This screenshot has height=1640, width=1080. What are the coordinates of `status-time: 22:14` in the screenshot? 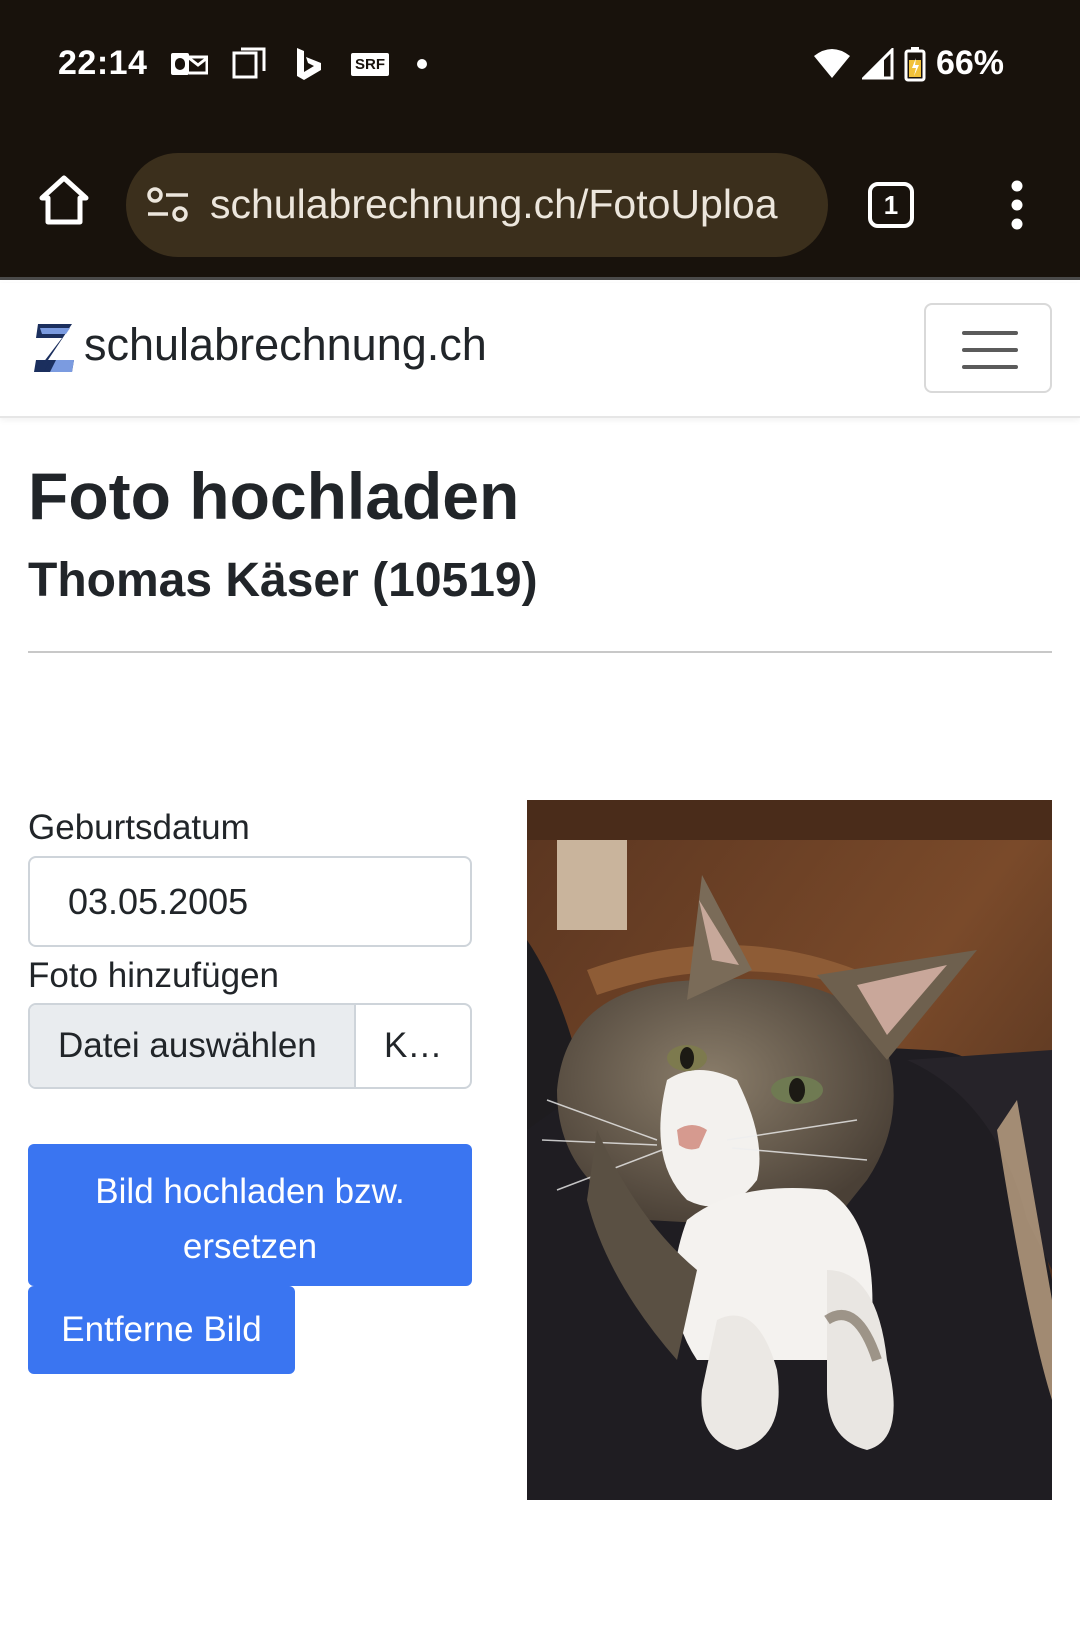 It's located at (103, 63).